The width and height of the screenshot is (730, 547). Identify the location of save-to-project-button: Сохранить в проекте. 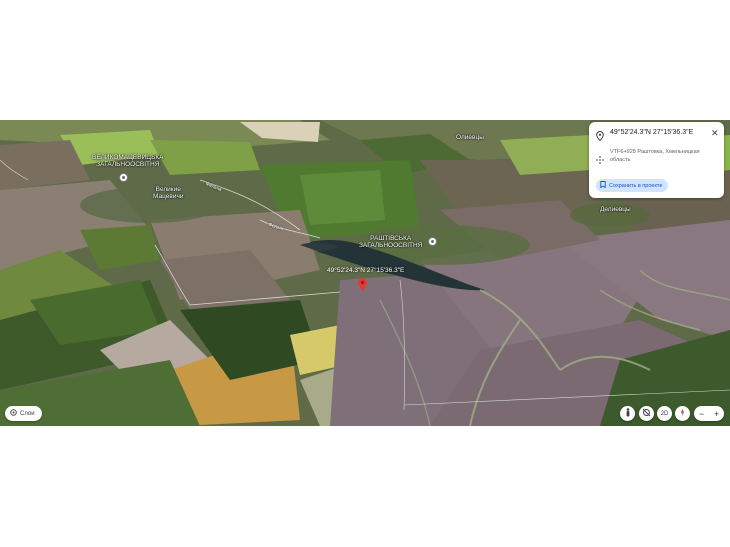
(632, 185).